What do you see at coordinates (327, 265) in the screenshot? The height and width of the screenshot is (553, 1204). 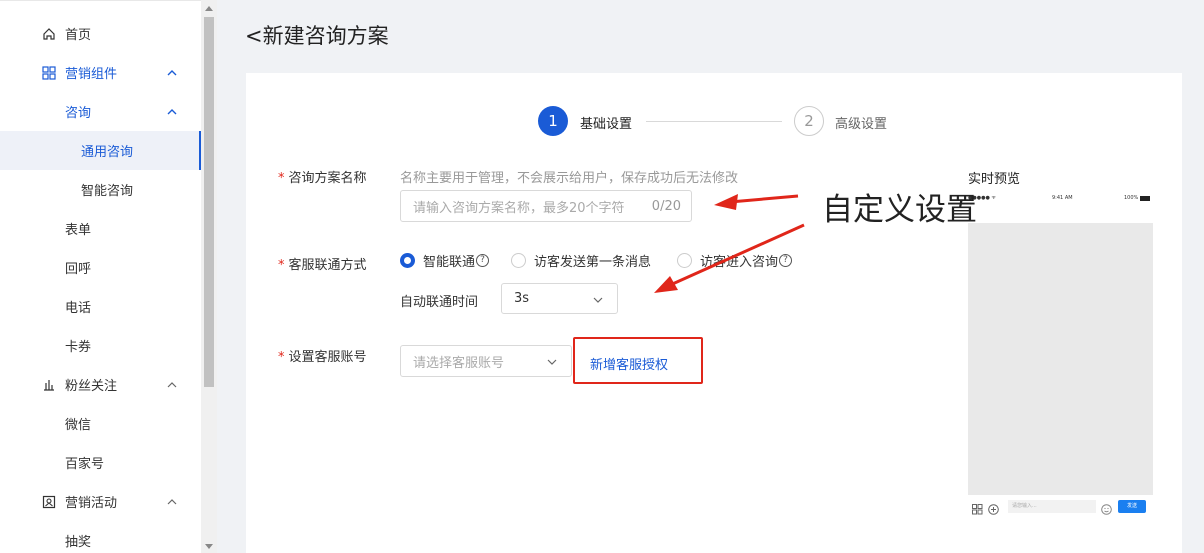 I see `connect-method-label-text: 客服联通方式` at bounding box center [327, 265].